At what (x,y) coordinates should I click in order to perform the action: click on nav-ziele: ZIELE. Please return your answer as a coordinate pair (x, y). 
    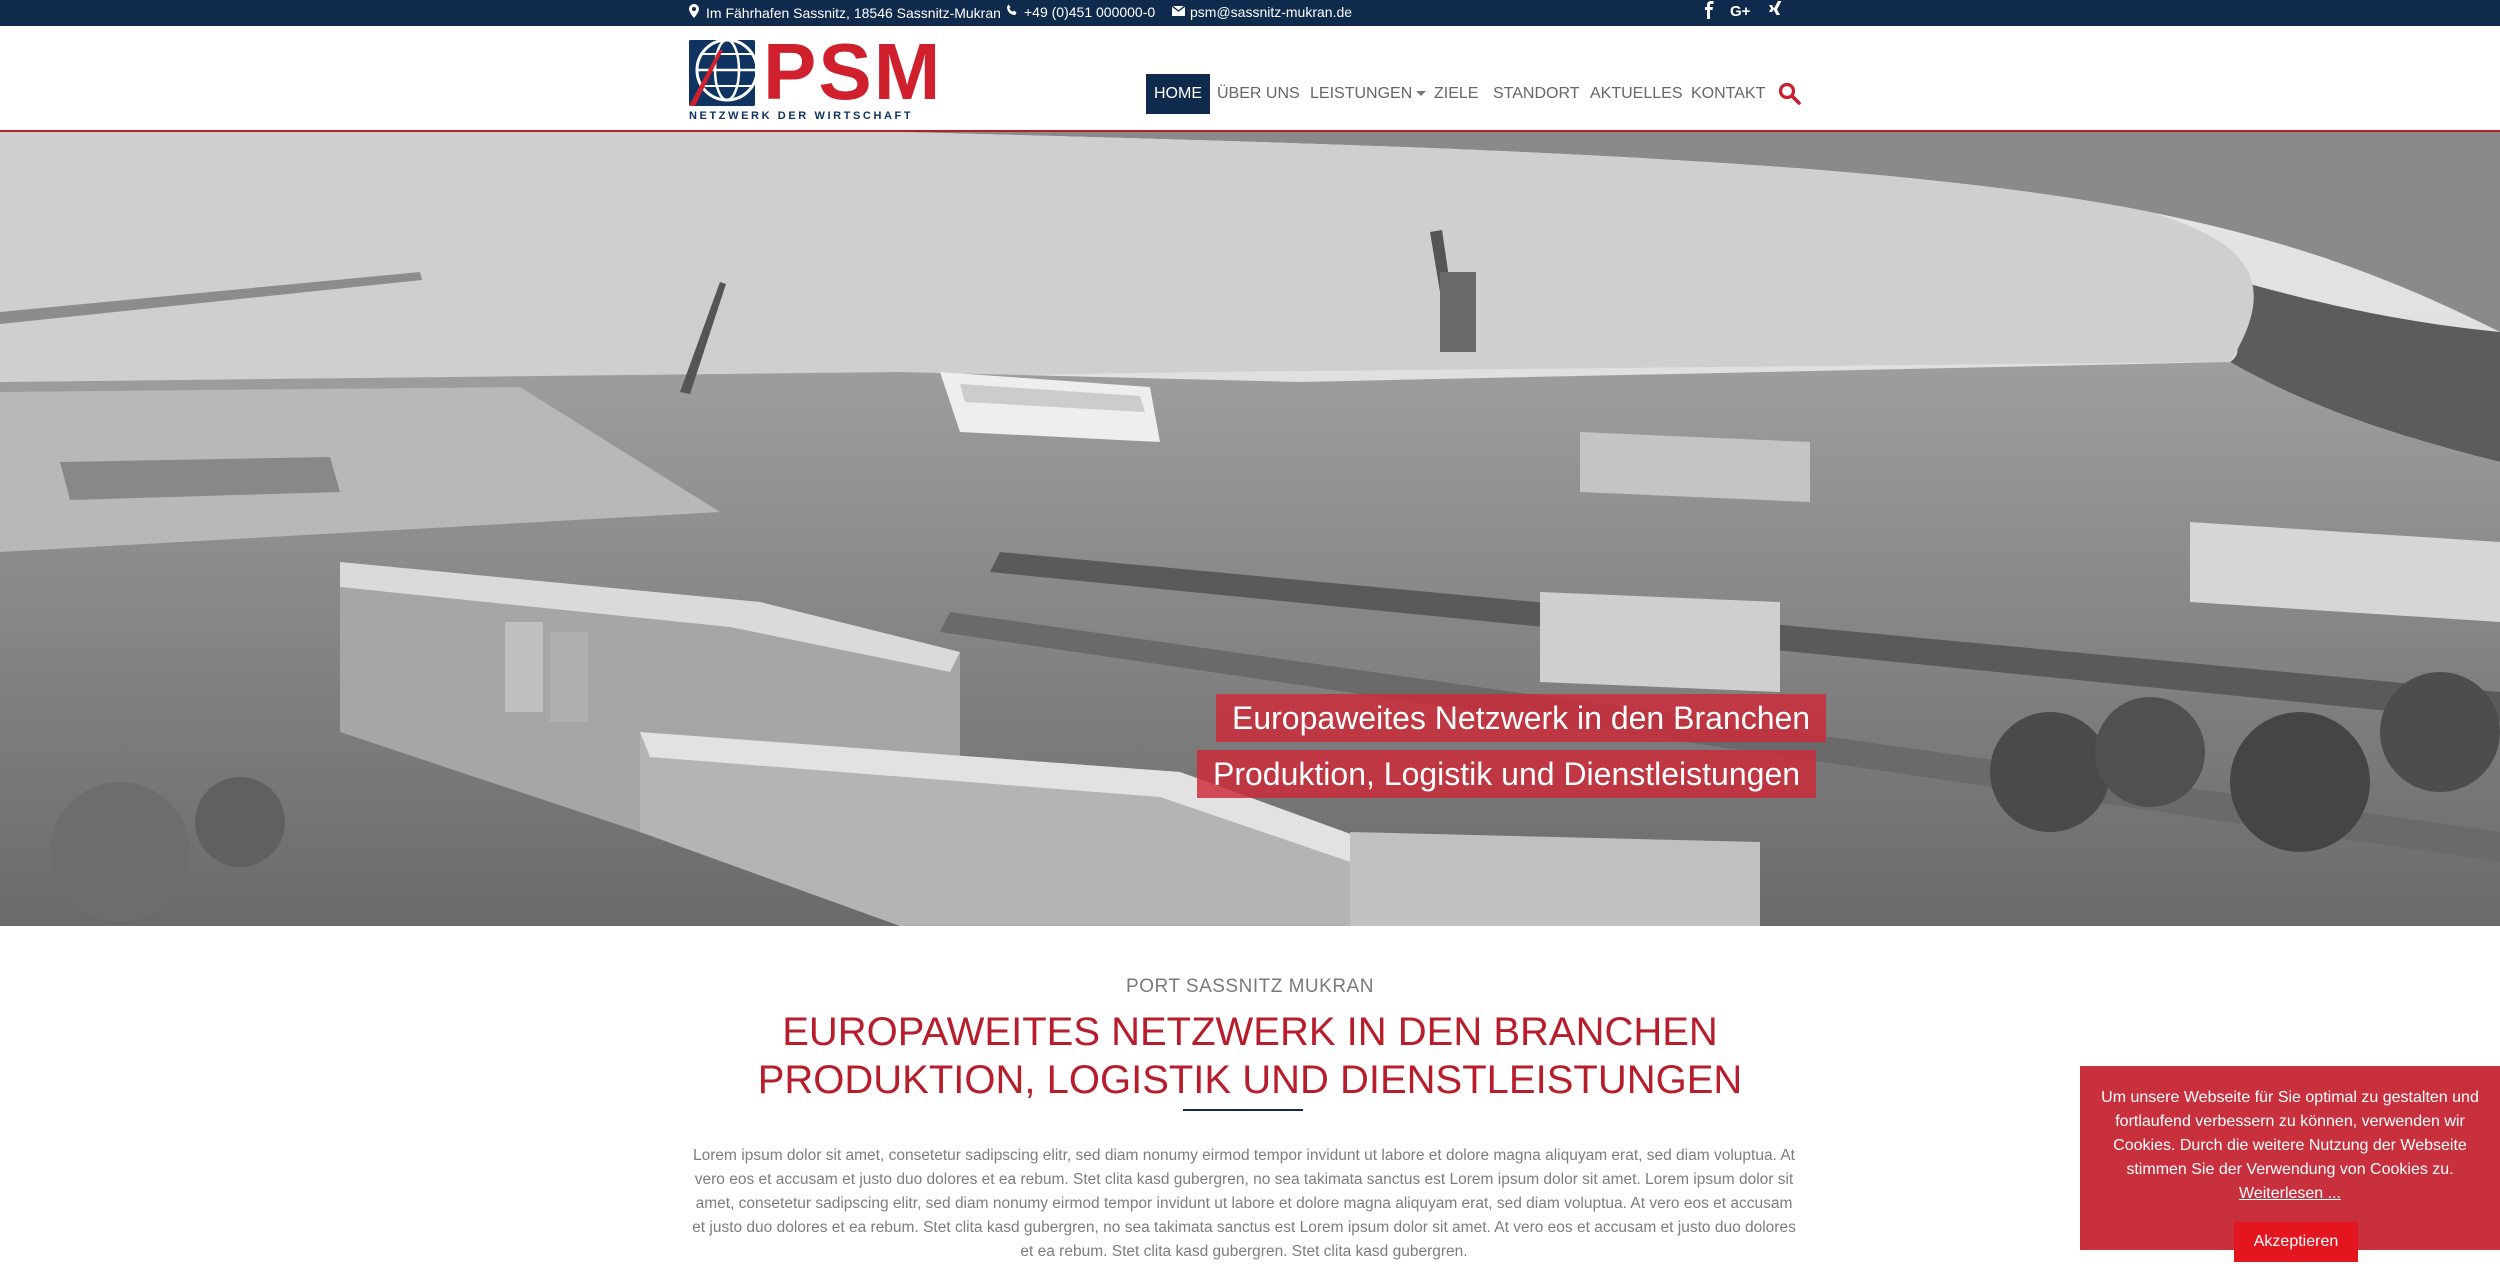
    Looking at the image, I should click on (1456, 94).